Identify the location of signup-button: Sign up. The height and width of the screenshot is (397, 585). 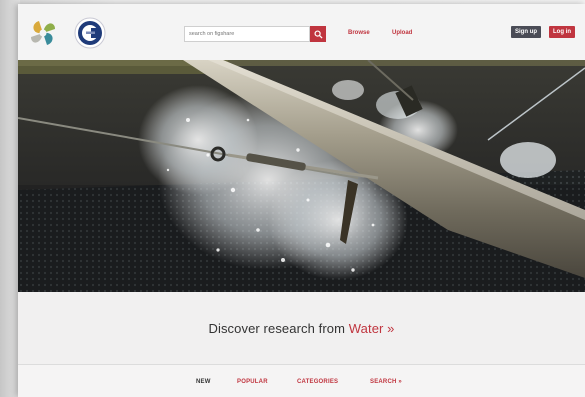
(526, 32).